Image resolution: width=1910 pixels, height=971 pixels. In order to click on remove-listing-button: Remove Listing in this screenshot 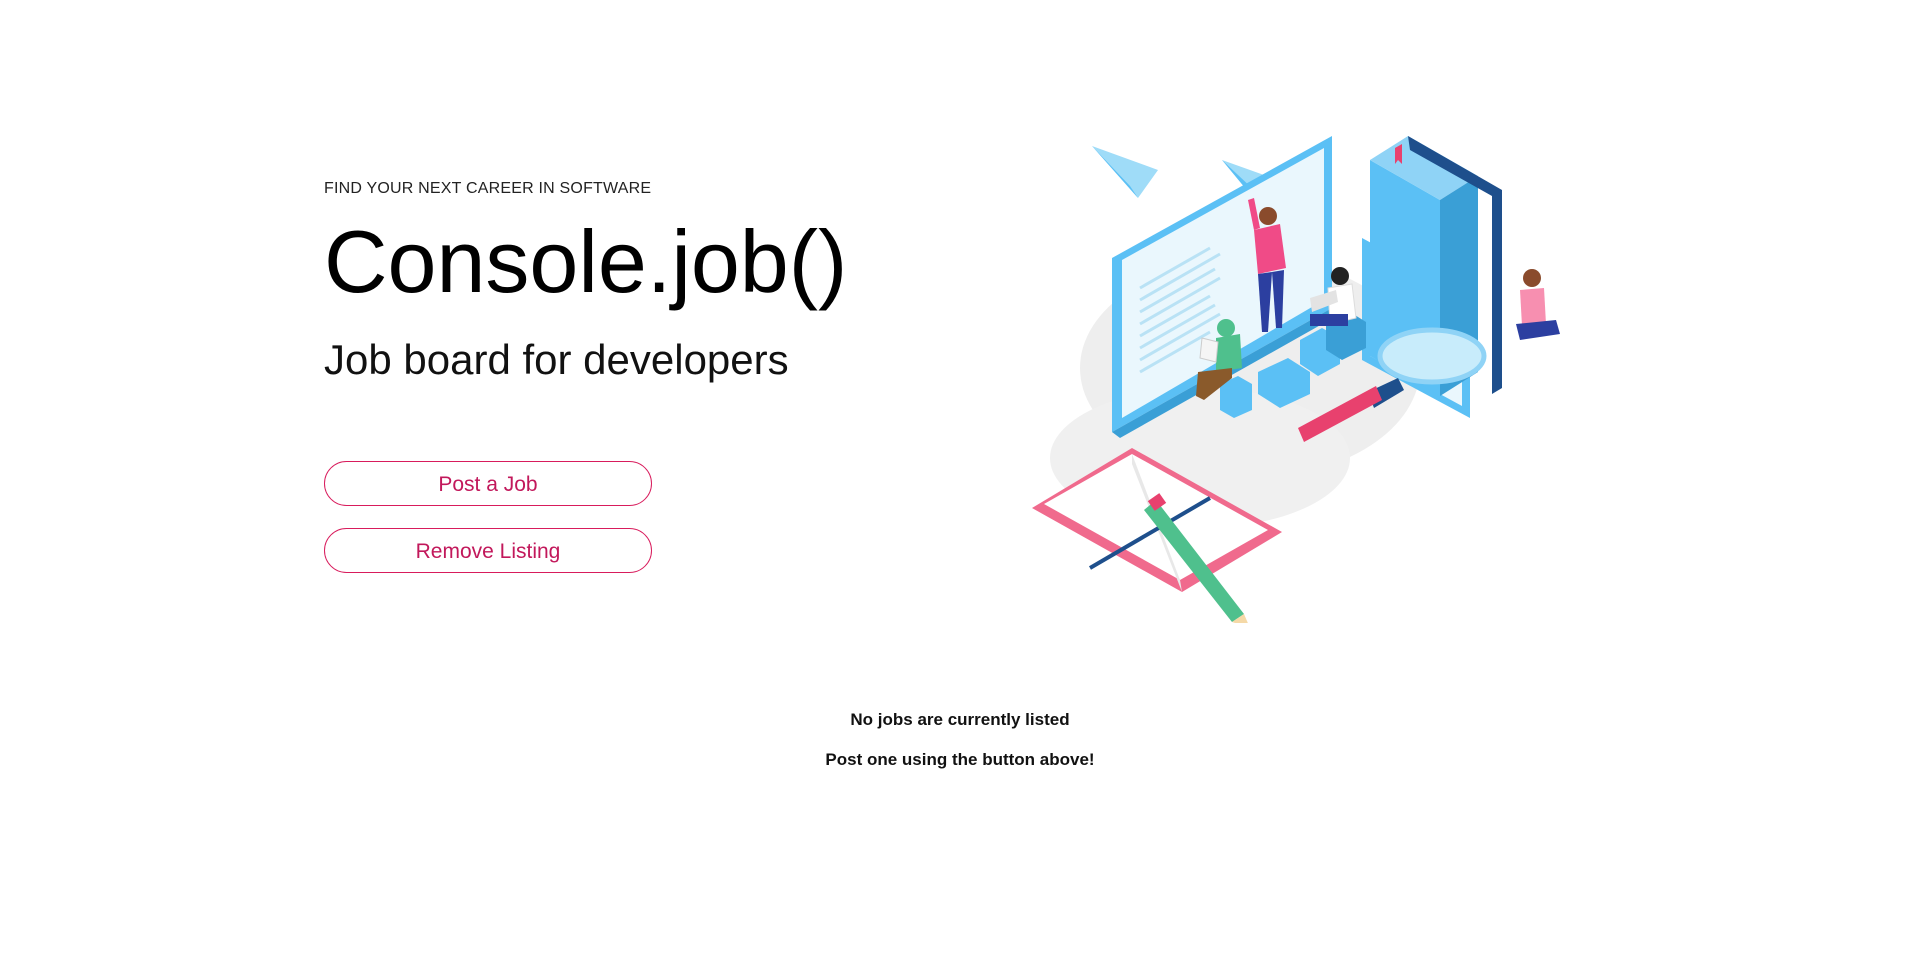, I will do `click(488, 550)`.